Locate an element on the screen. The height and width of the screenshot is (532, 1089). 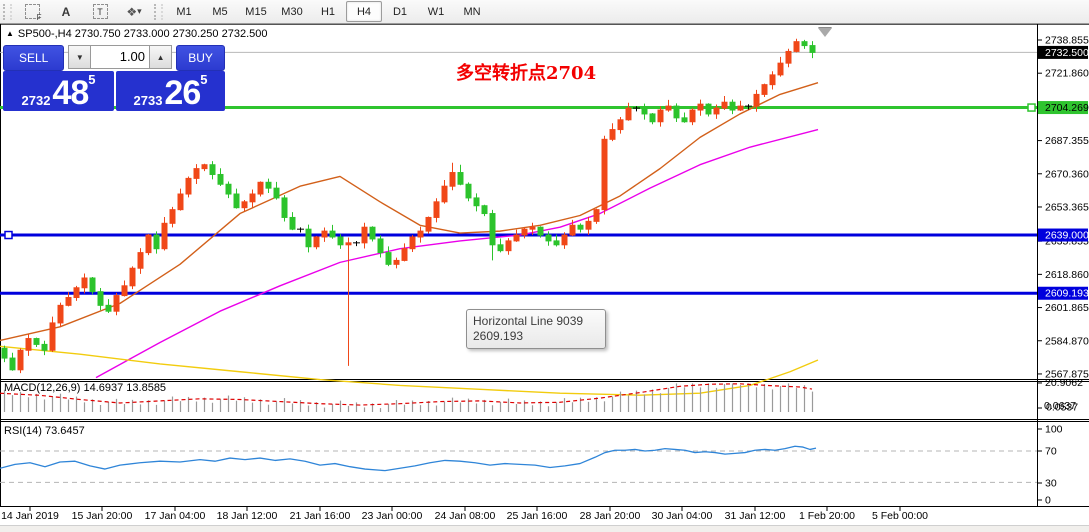
date-tick-label: 21 Jan 16:00 is located at coordinates (320, 516).